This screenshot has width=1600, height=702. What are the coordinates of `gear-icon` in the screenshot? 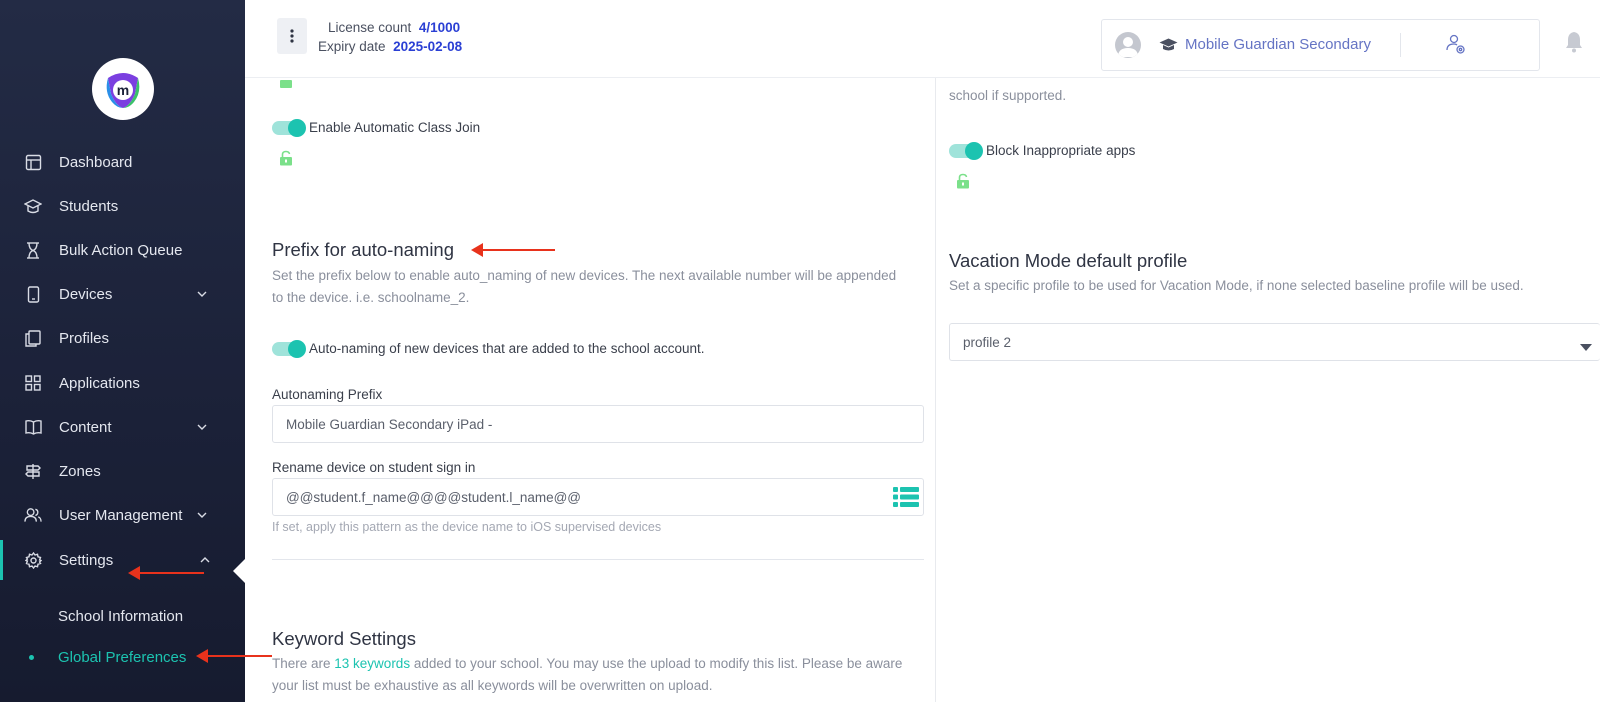 It's located at (33, 560).